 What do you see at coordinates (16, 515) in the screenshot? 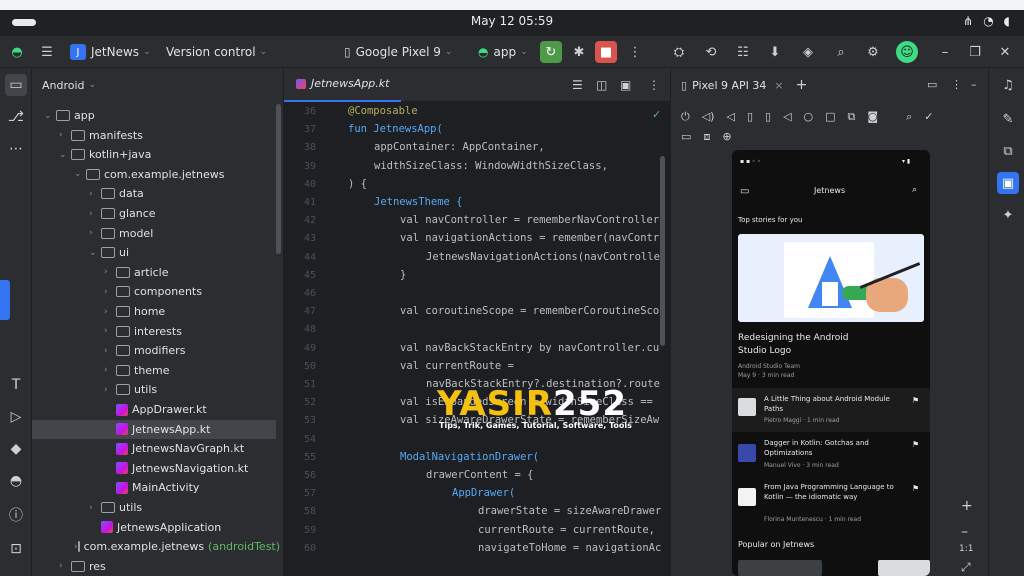
I see `problems-tool-button: ⓘ` at bounding box center [16, 515].